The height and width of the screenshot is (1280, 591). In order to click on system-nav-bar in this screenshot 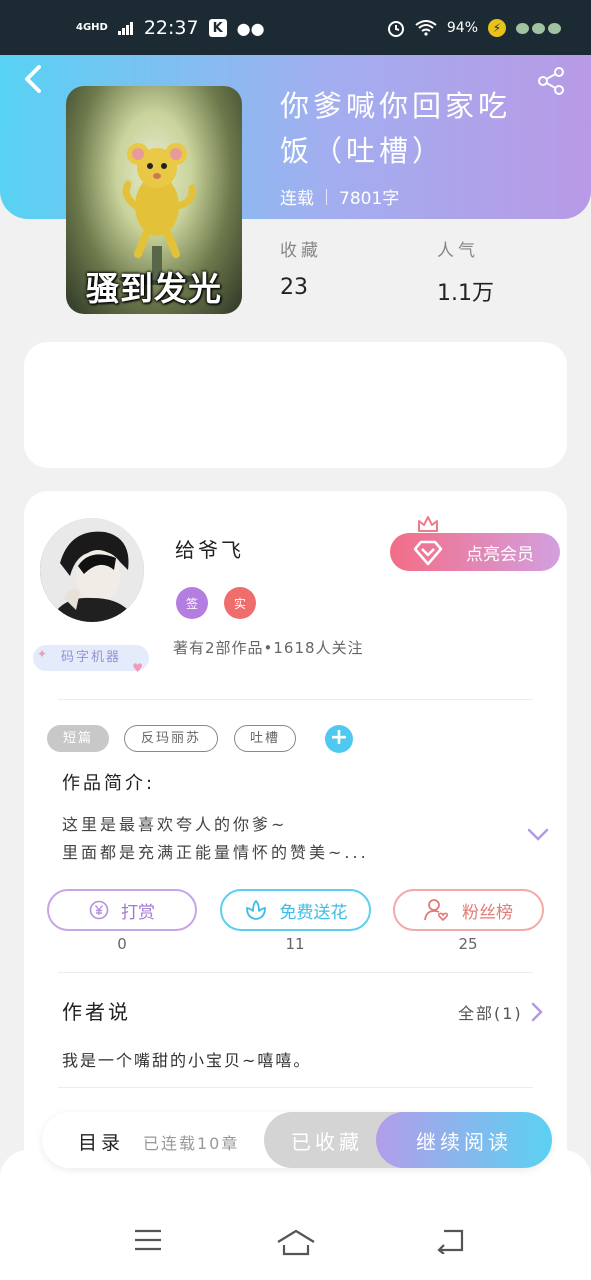, I will do `click(295, 1215)`.